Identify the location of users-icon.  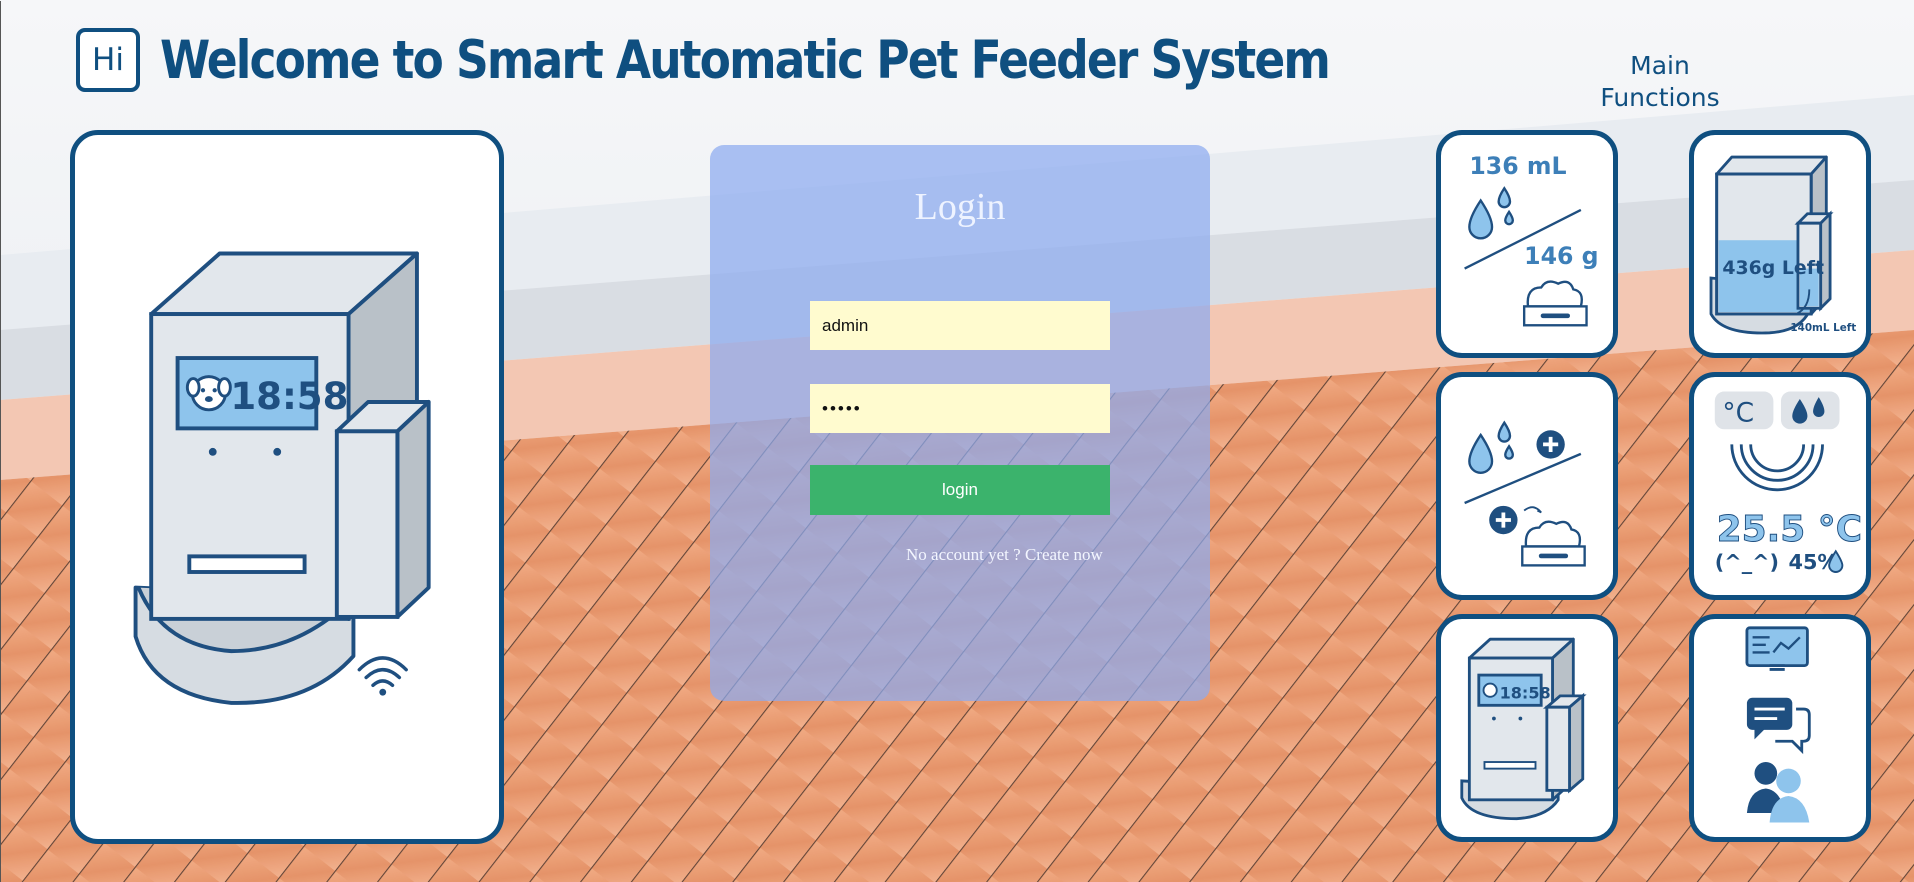
(1778, 792).